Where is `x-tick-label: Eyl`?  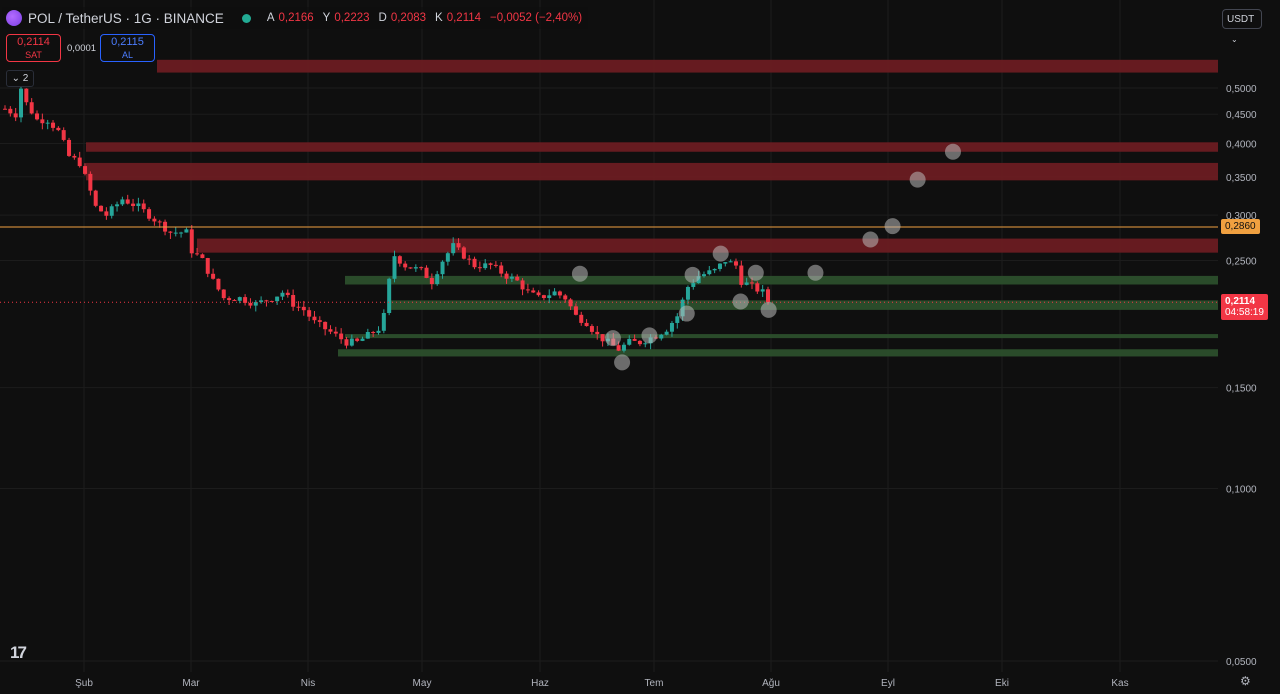
x-tick-label: Eyl is located at coordinates (888, 683).